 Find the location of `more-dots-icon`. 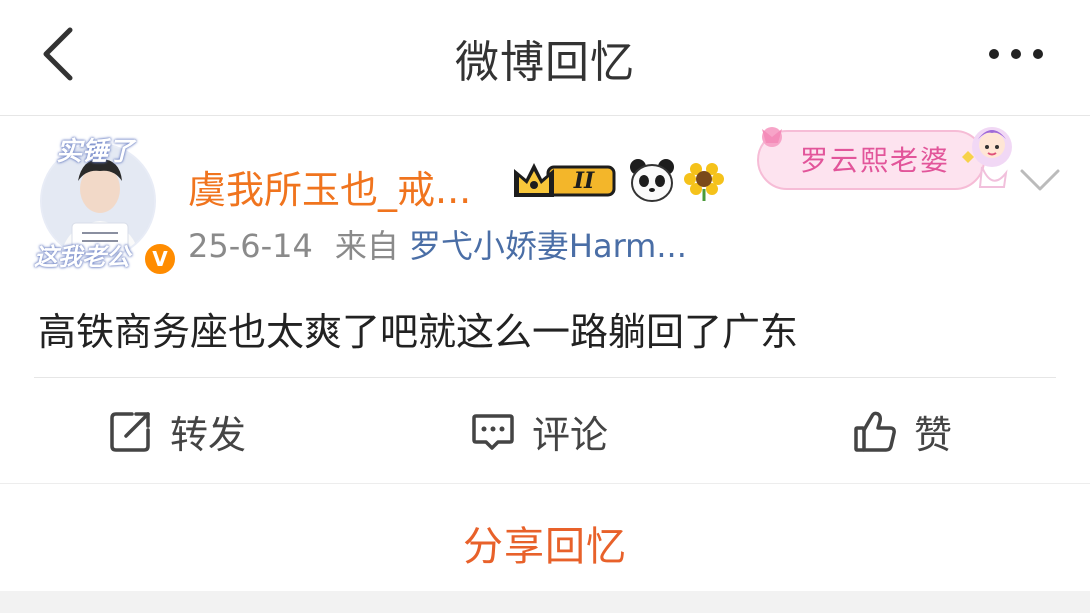

more-dots-icon is located at coordinates (1016, 54).